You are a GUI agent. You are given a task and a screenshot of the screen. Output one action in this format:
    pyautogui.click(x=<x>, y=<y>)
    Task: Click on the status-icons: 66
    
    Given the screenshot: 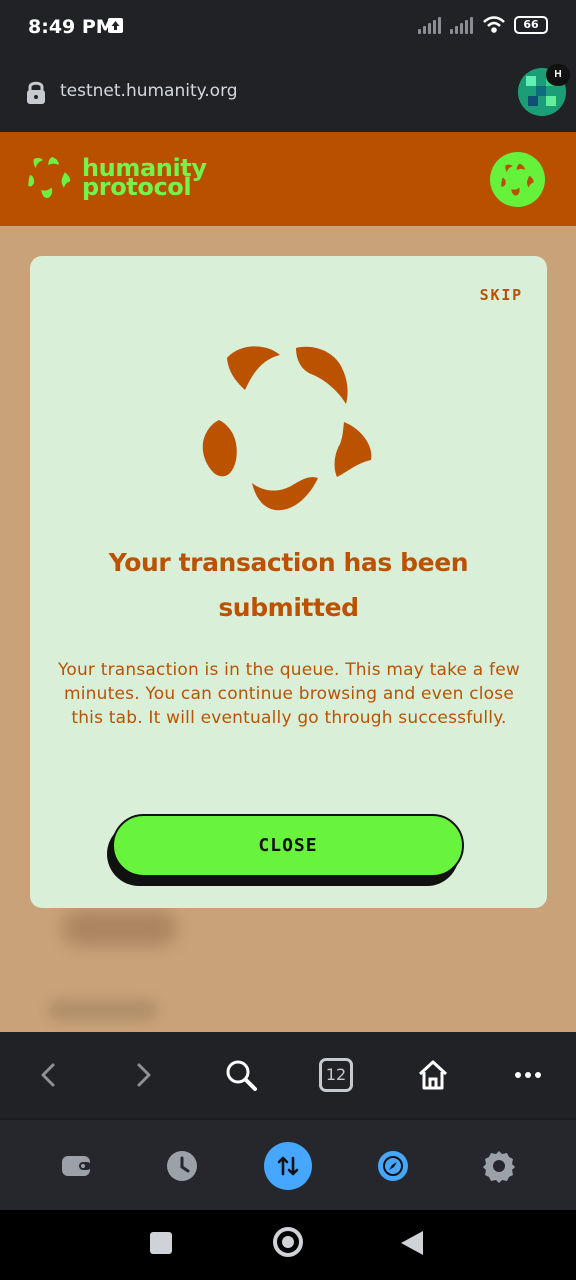 What is the action you would take?
    pyautogui.click(x=483, y=25)
    